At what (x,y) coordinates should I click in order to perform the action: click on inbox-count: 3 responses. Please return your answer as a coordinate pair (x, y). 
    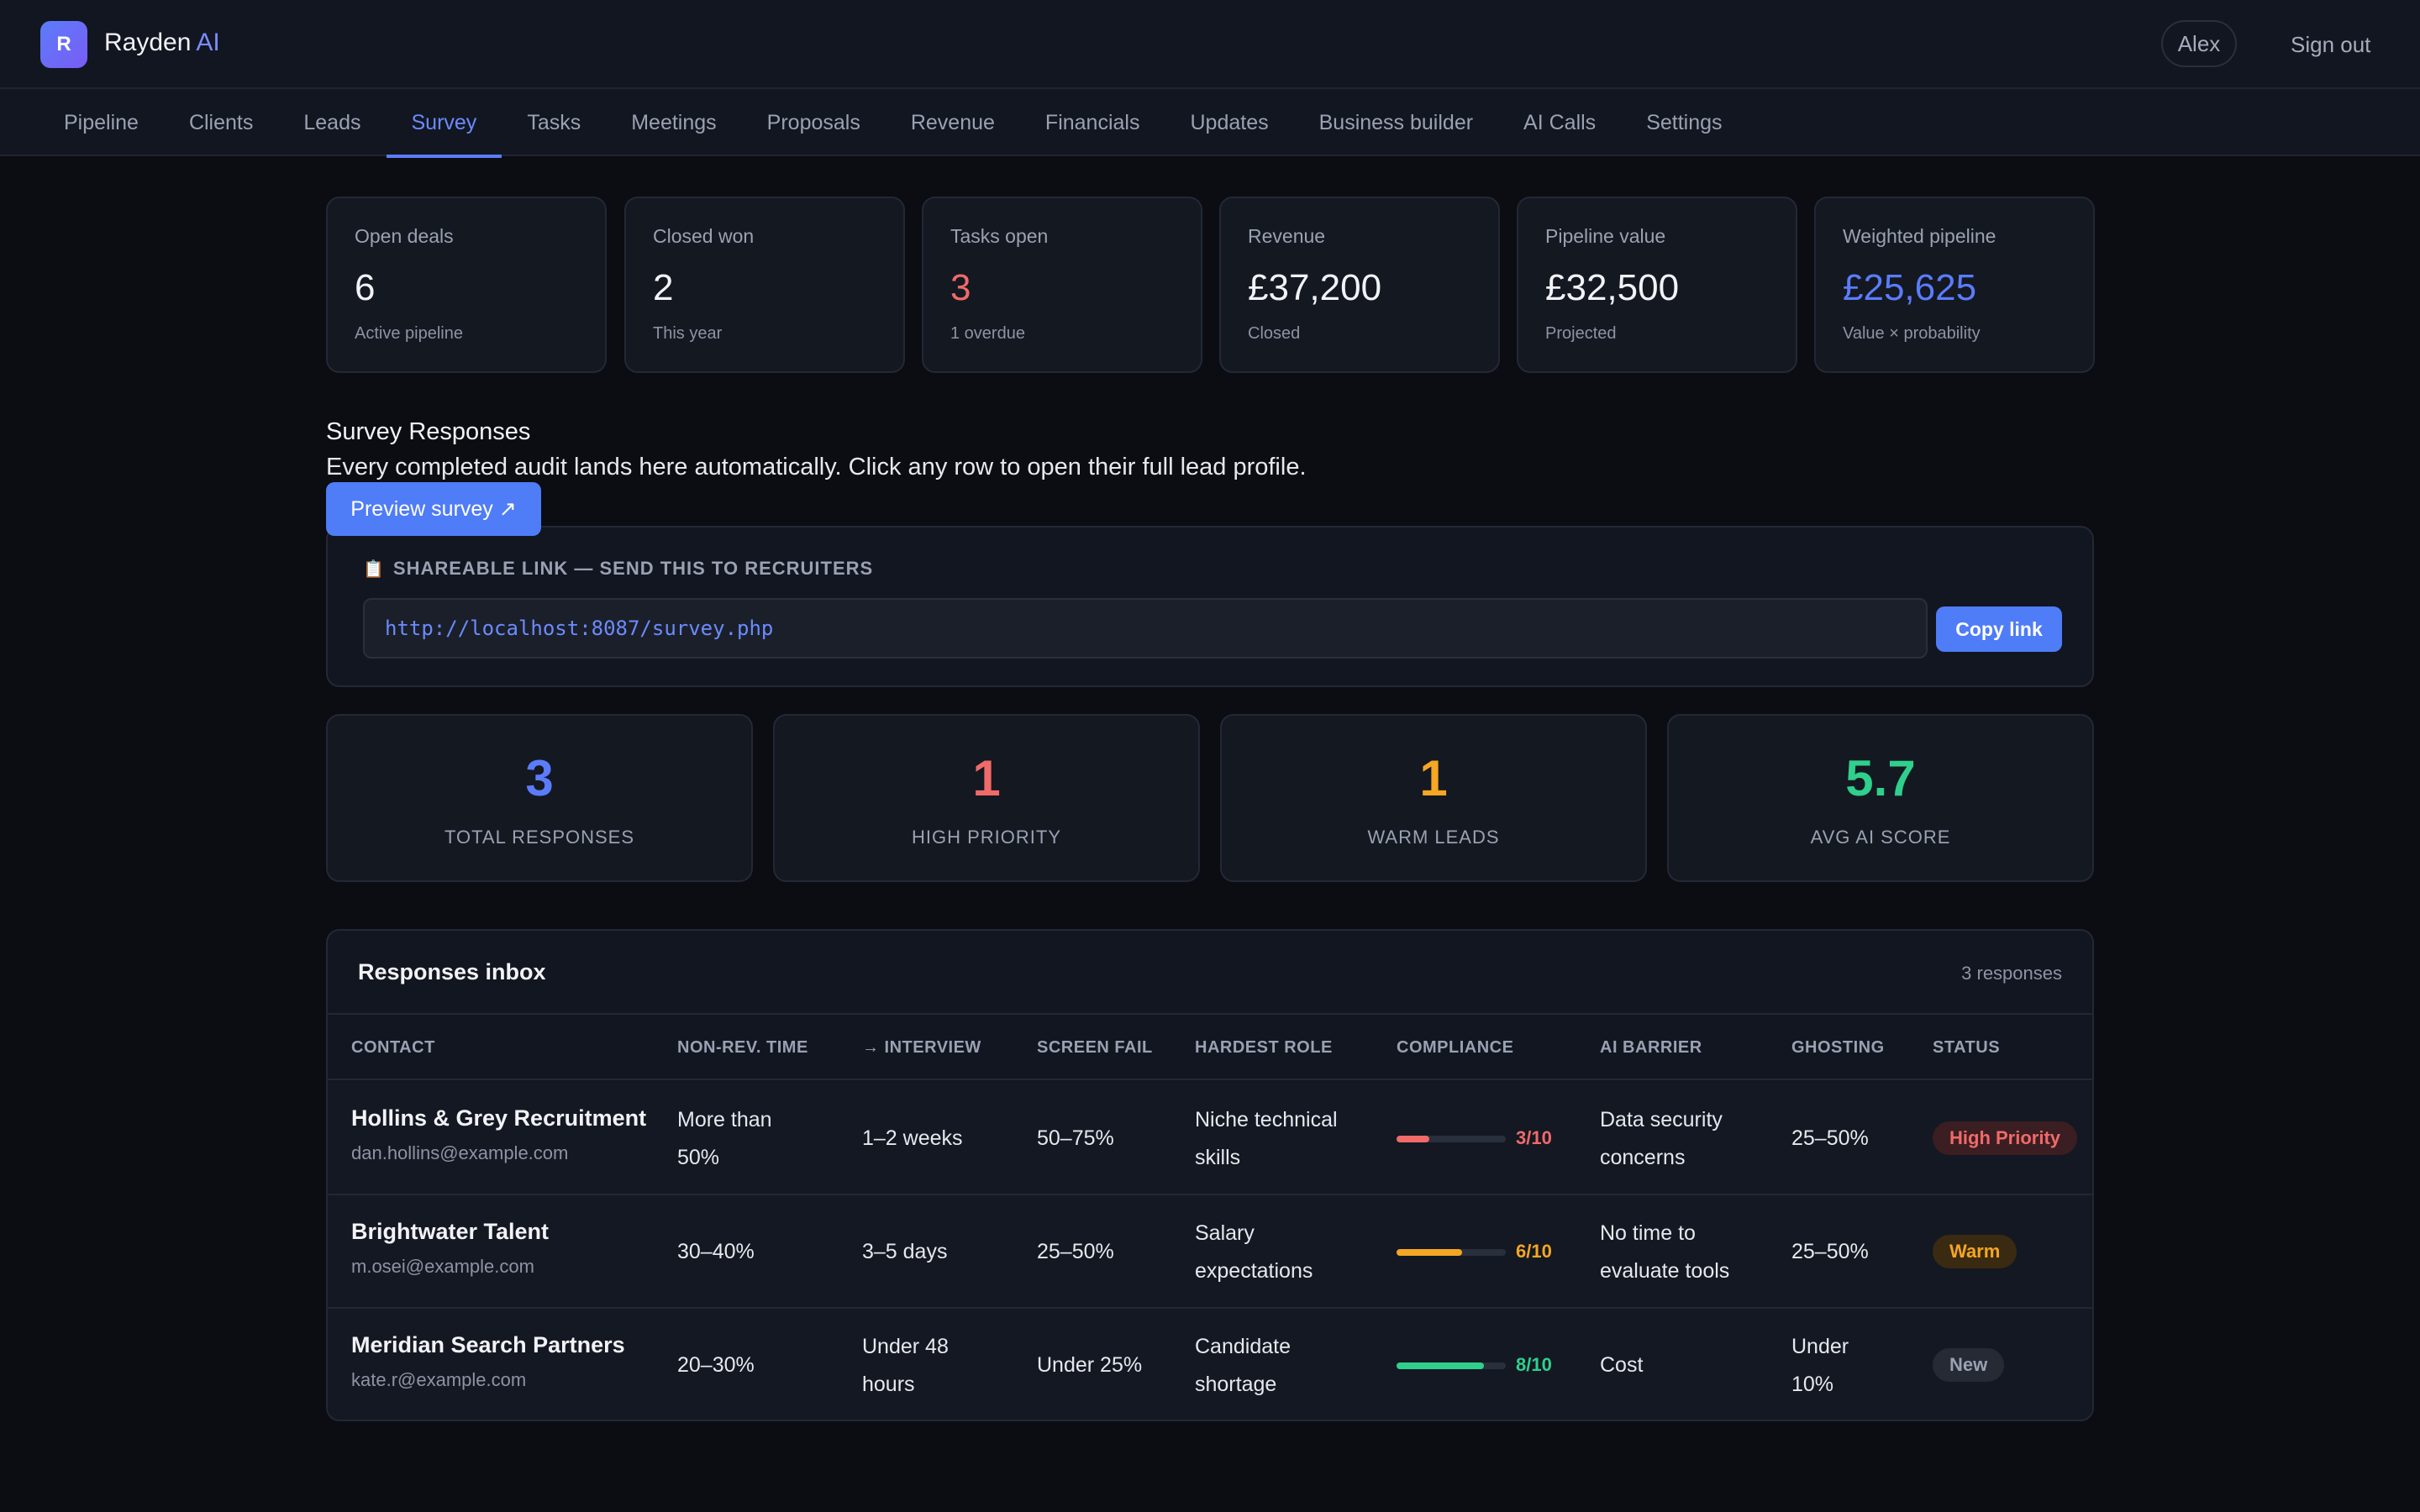
    Looking at the image, I should click on (2011, 973).